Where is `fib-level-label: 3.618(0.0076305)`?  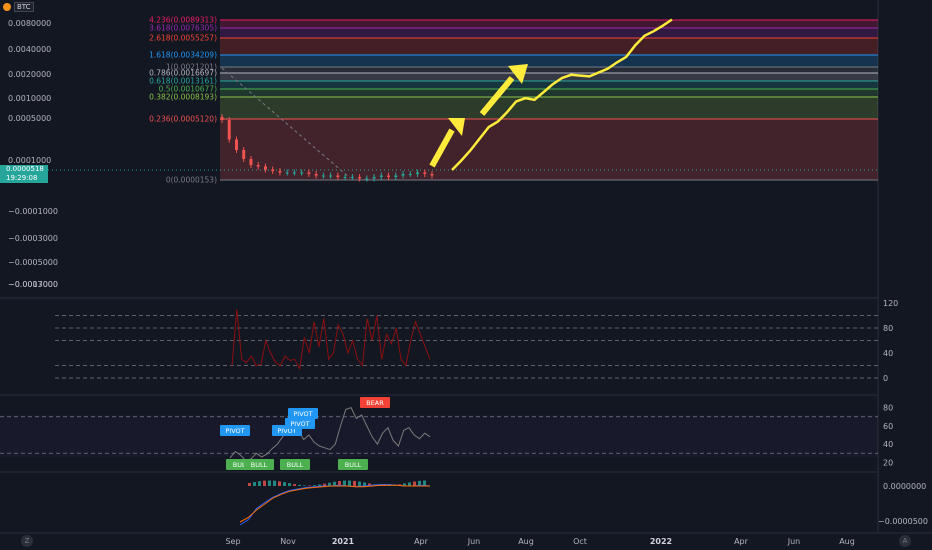
fib-level-label: 3.618(0.0076305) is located at coordinates (183, 28).